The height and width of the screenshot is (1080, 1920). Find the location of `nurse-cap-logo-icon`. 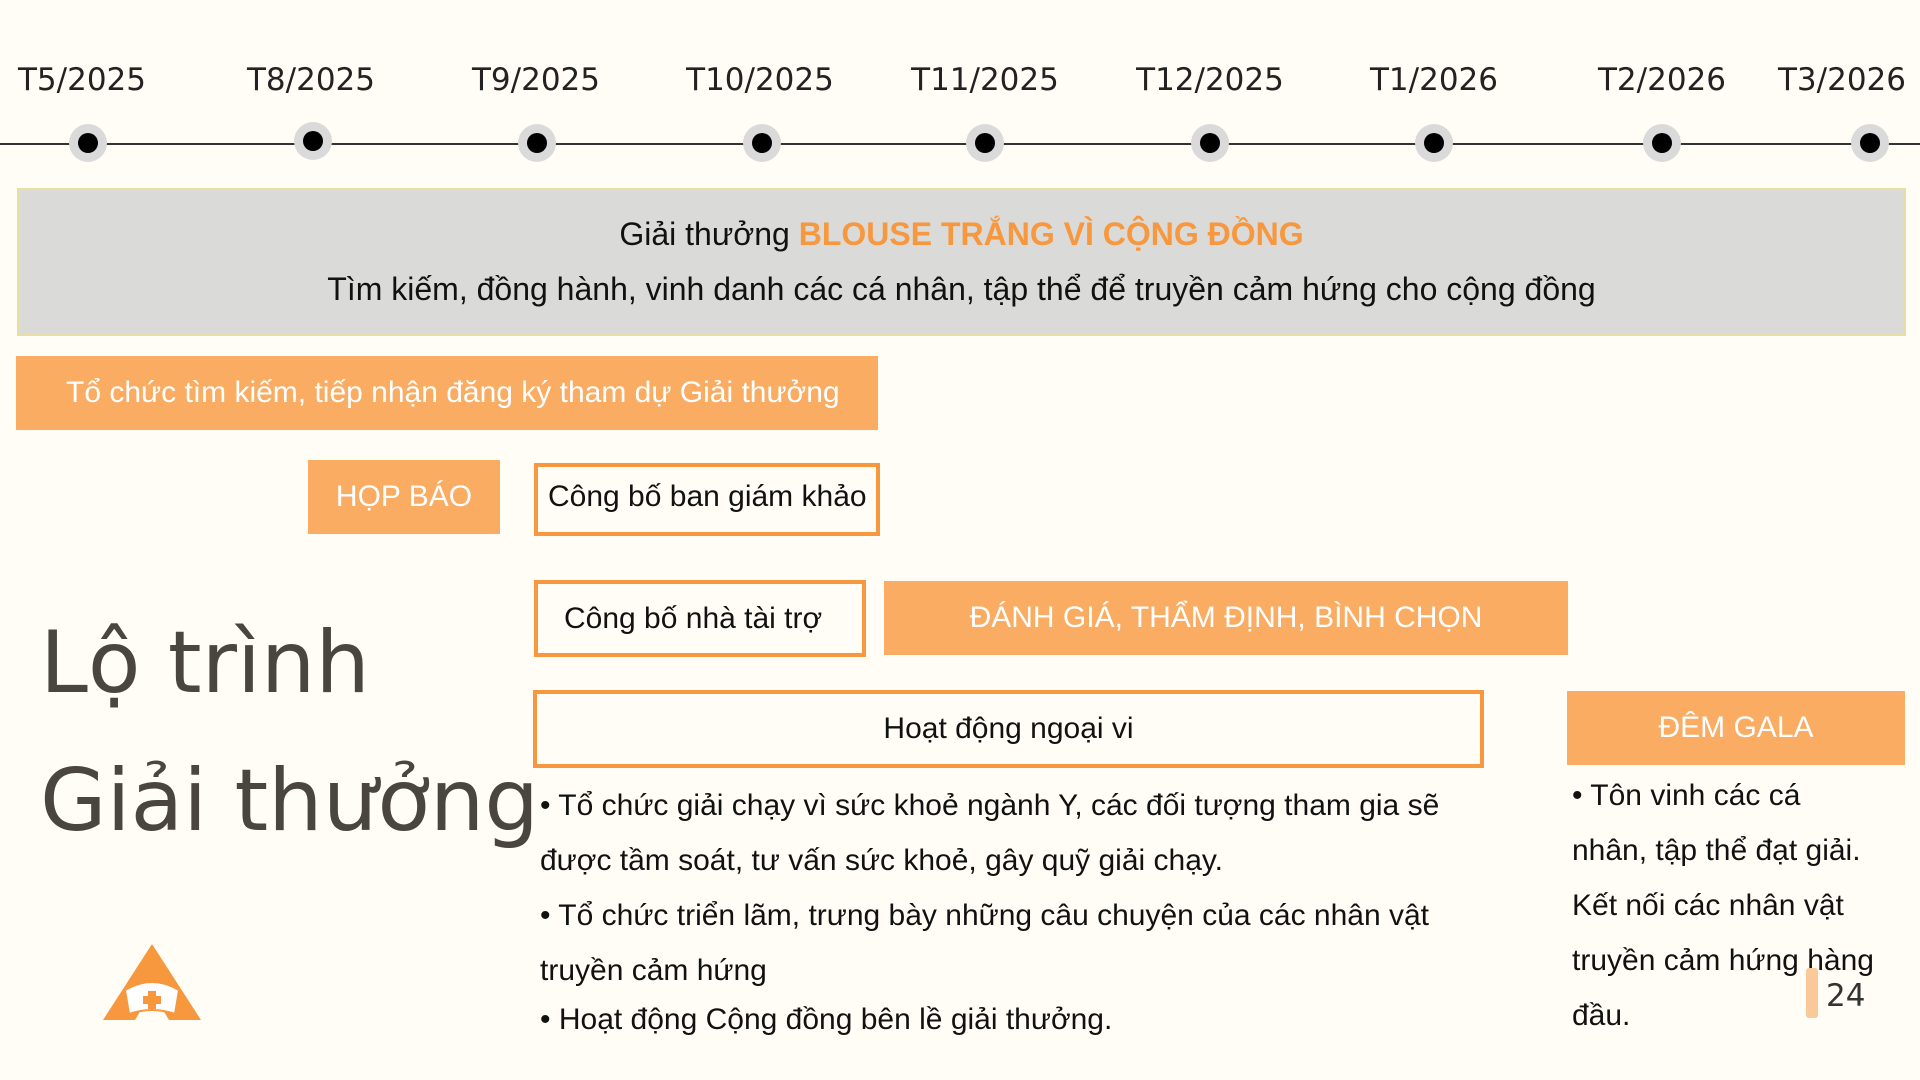

nurse-cap-logo-icon is located at coordinates (152, 982).